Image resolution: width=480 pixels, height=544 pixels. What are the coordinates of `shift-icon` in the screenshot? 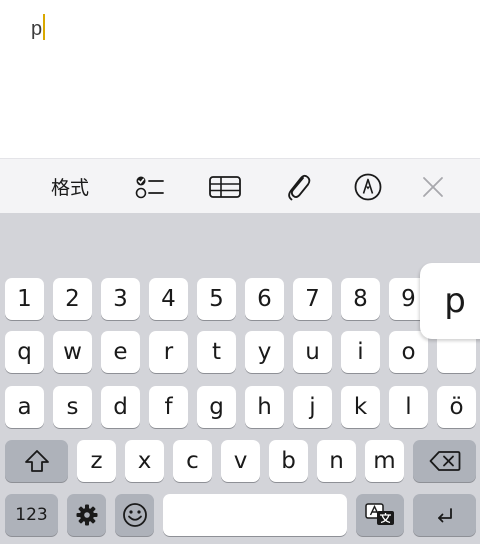 It's located at (36, 461).